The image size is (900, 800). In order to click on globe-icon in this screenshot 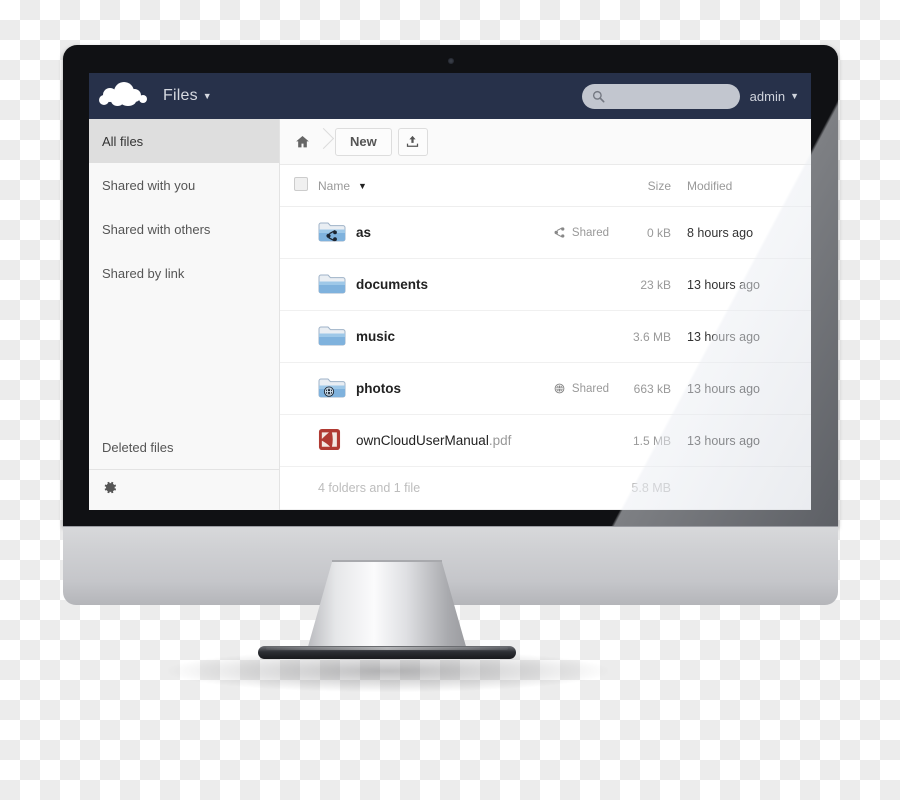, I will do `click(559, 388)`.